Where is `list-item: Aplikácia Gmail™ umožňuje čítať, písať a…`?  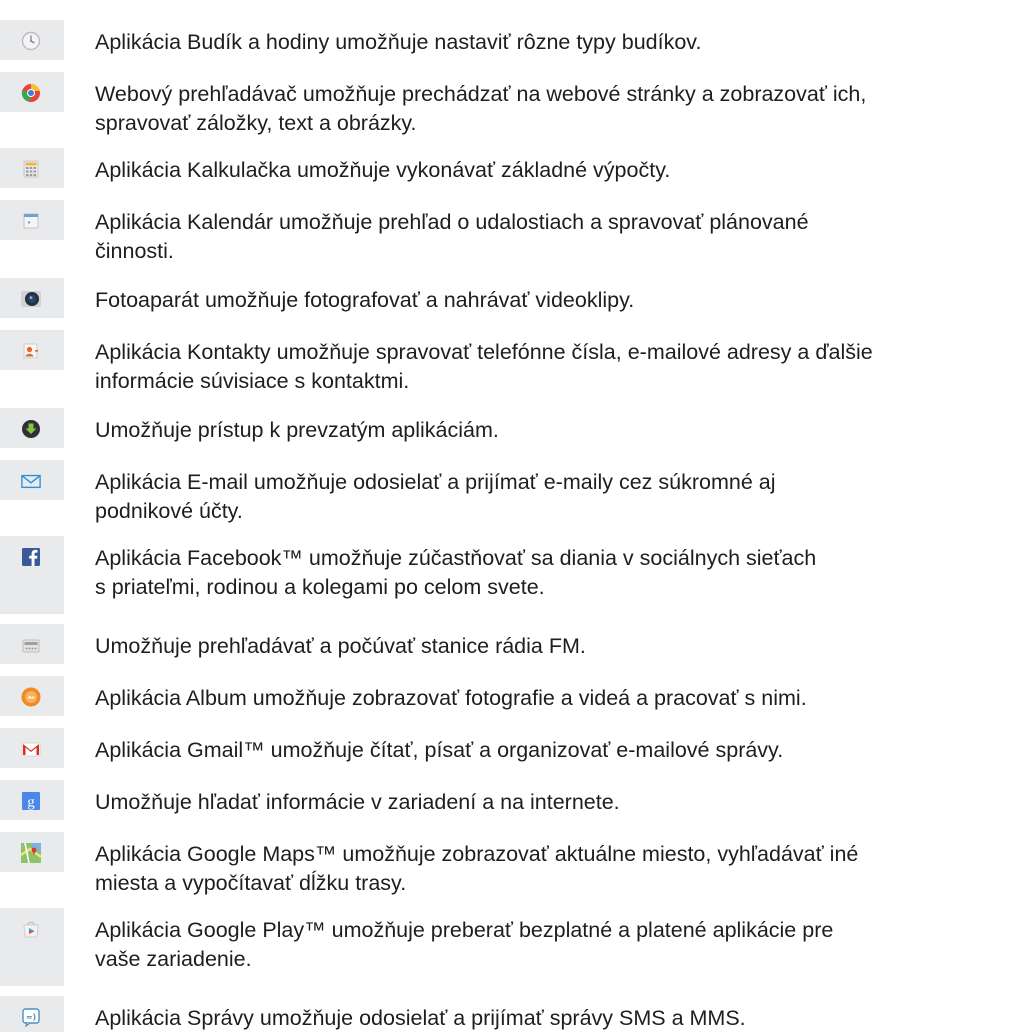 list-item: Aplikácia Gmail™ umožňuje čítať, písať a… is located at coordinates (511, 748).